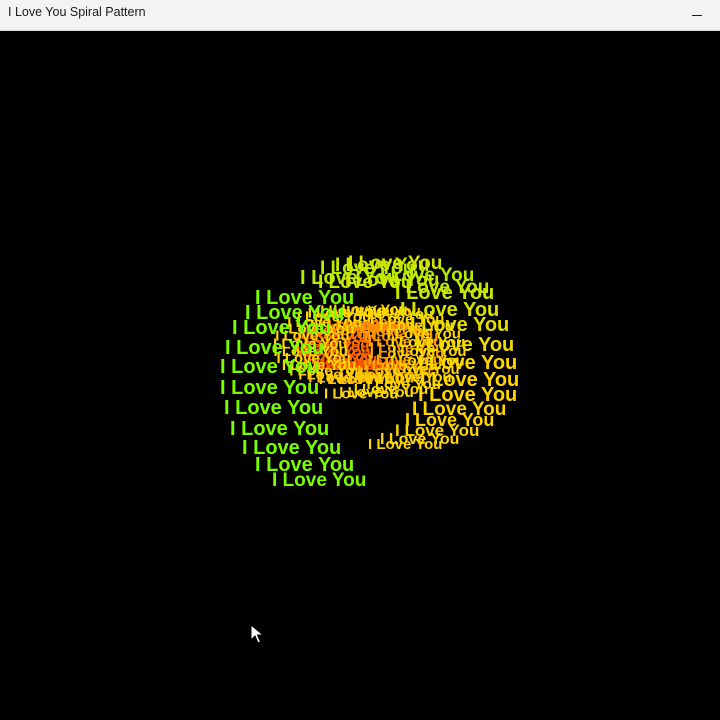  What do you see at coordinates (281, 328) in the screenshot?
I see `spiral-phrase-82: I Love You` at bounding box center [281, 328].